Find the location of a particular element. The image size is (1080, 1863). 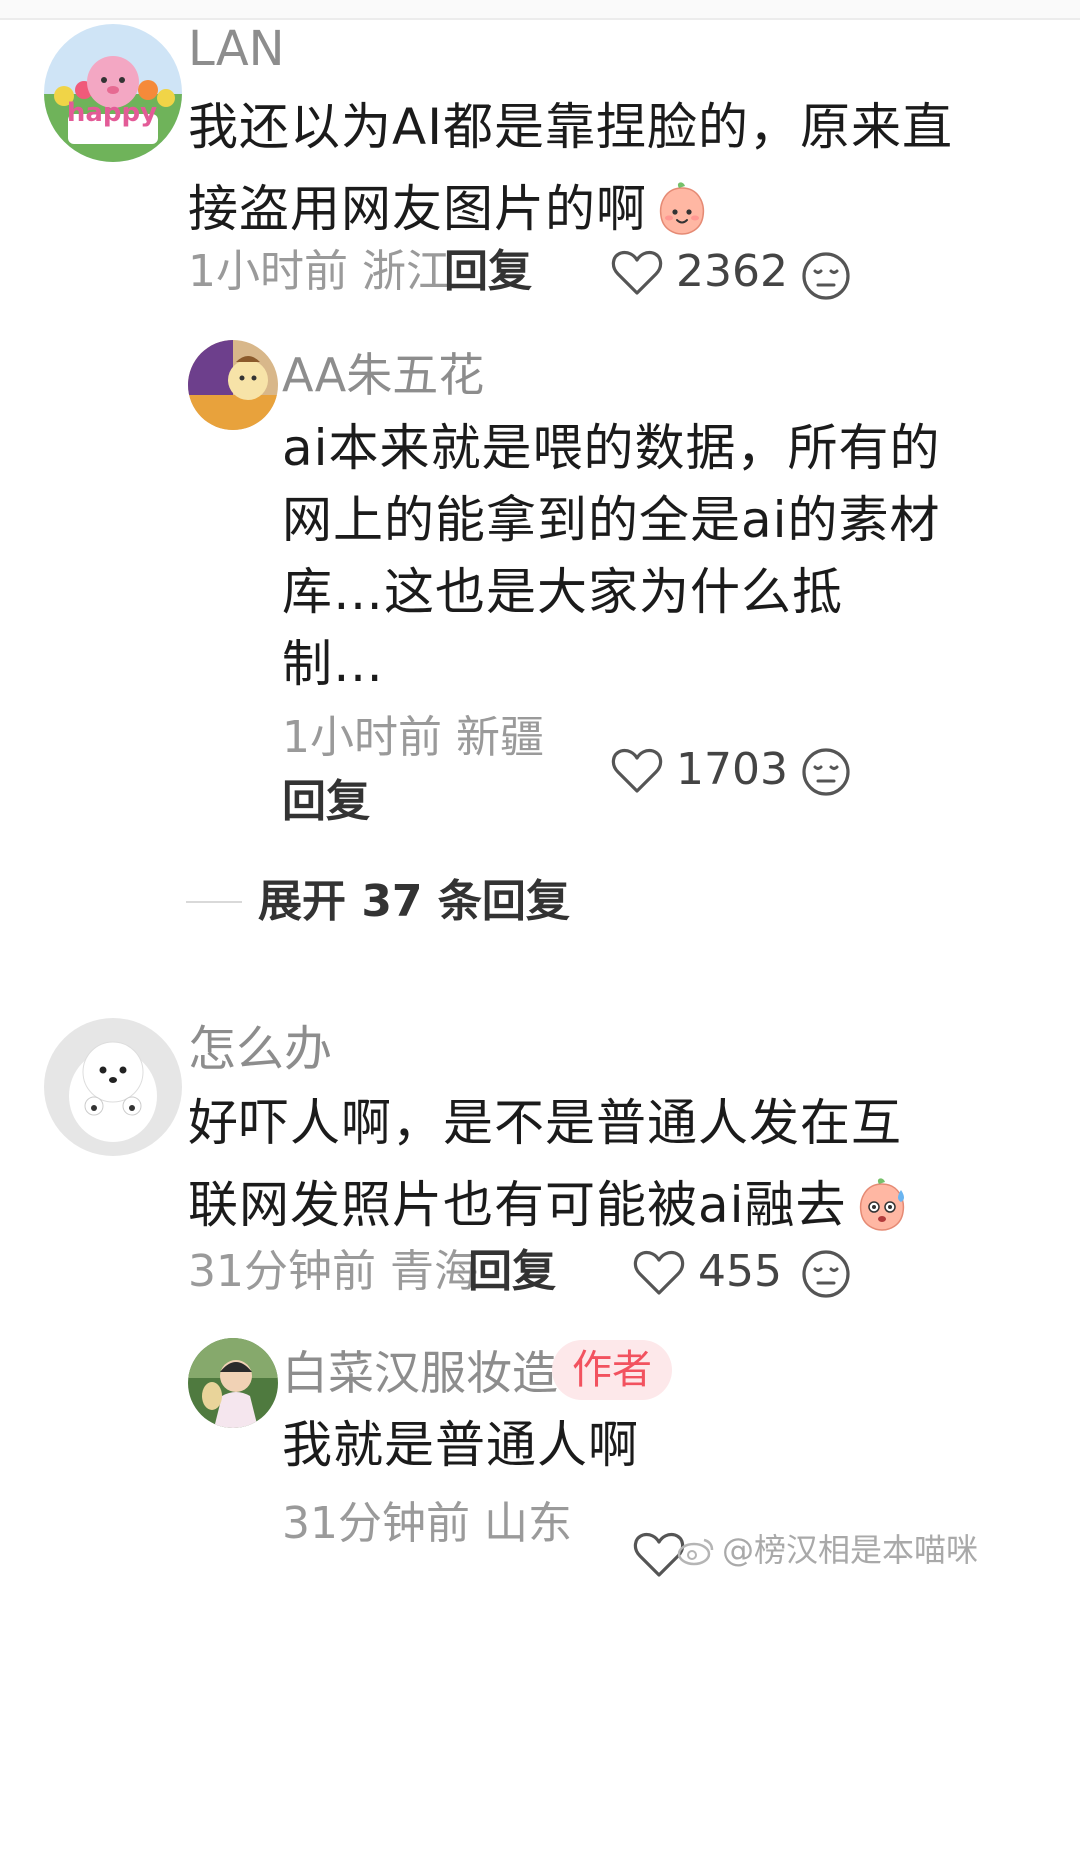

weibo-logo-icon is located at coordinates (695, 1552).